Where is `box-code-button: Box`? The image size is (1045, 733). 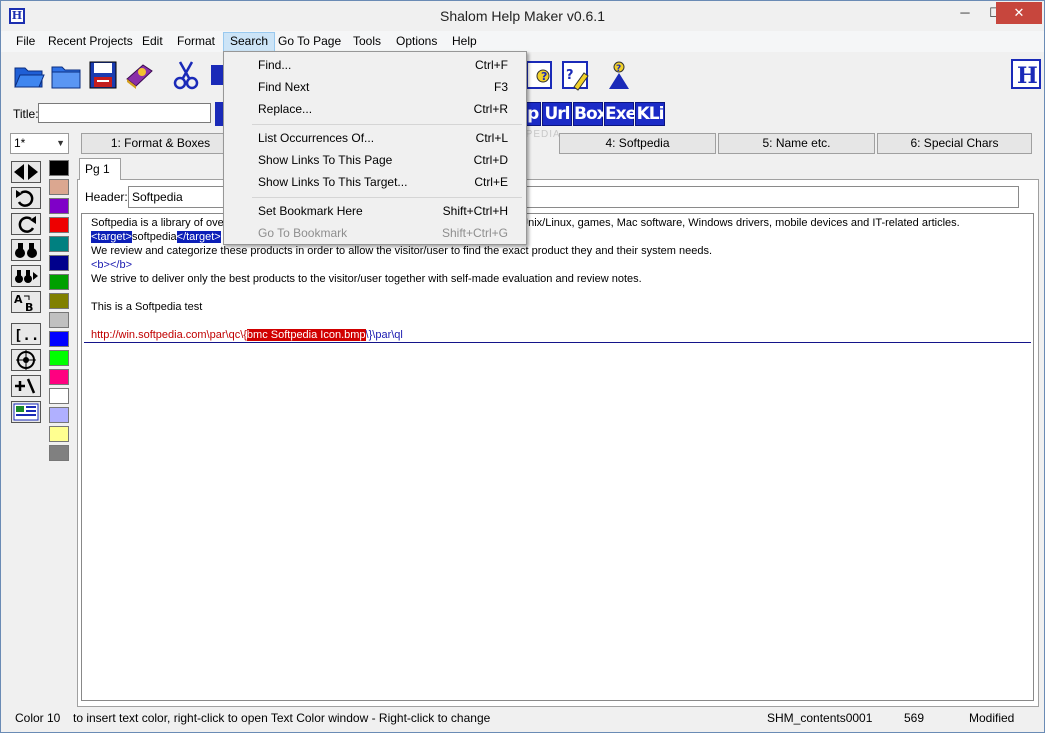
box-code-button: Box is located at coordinates (590, 114).